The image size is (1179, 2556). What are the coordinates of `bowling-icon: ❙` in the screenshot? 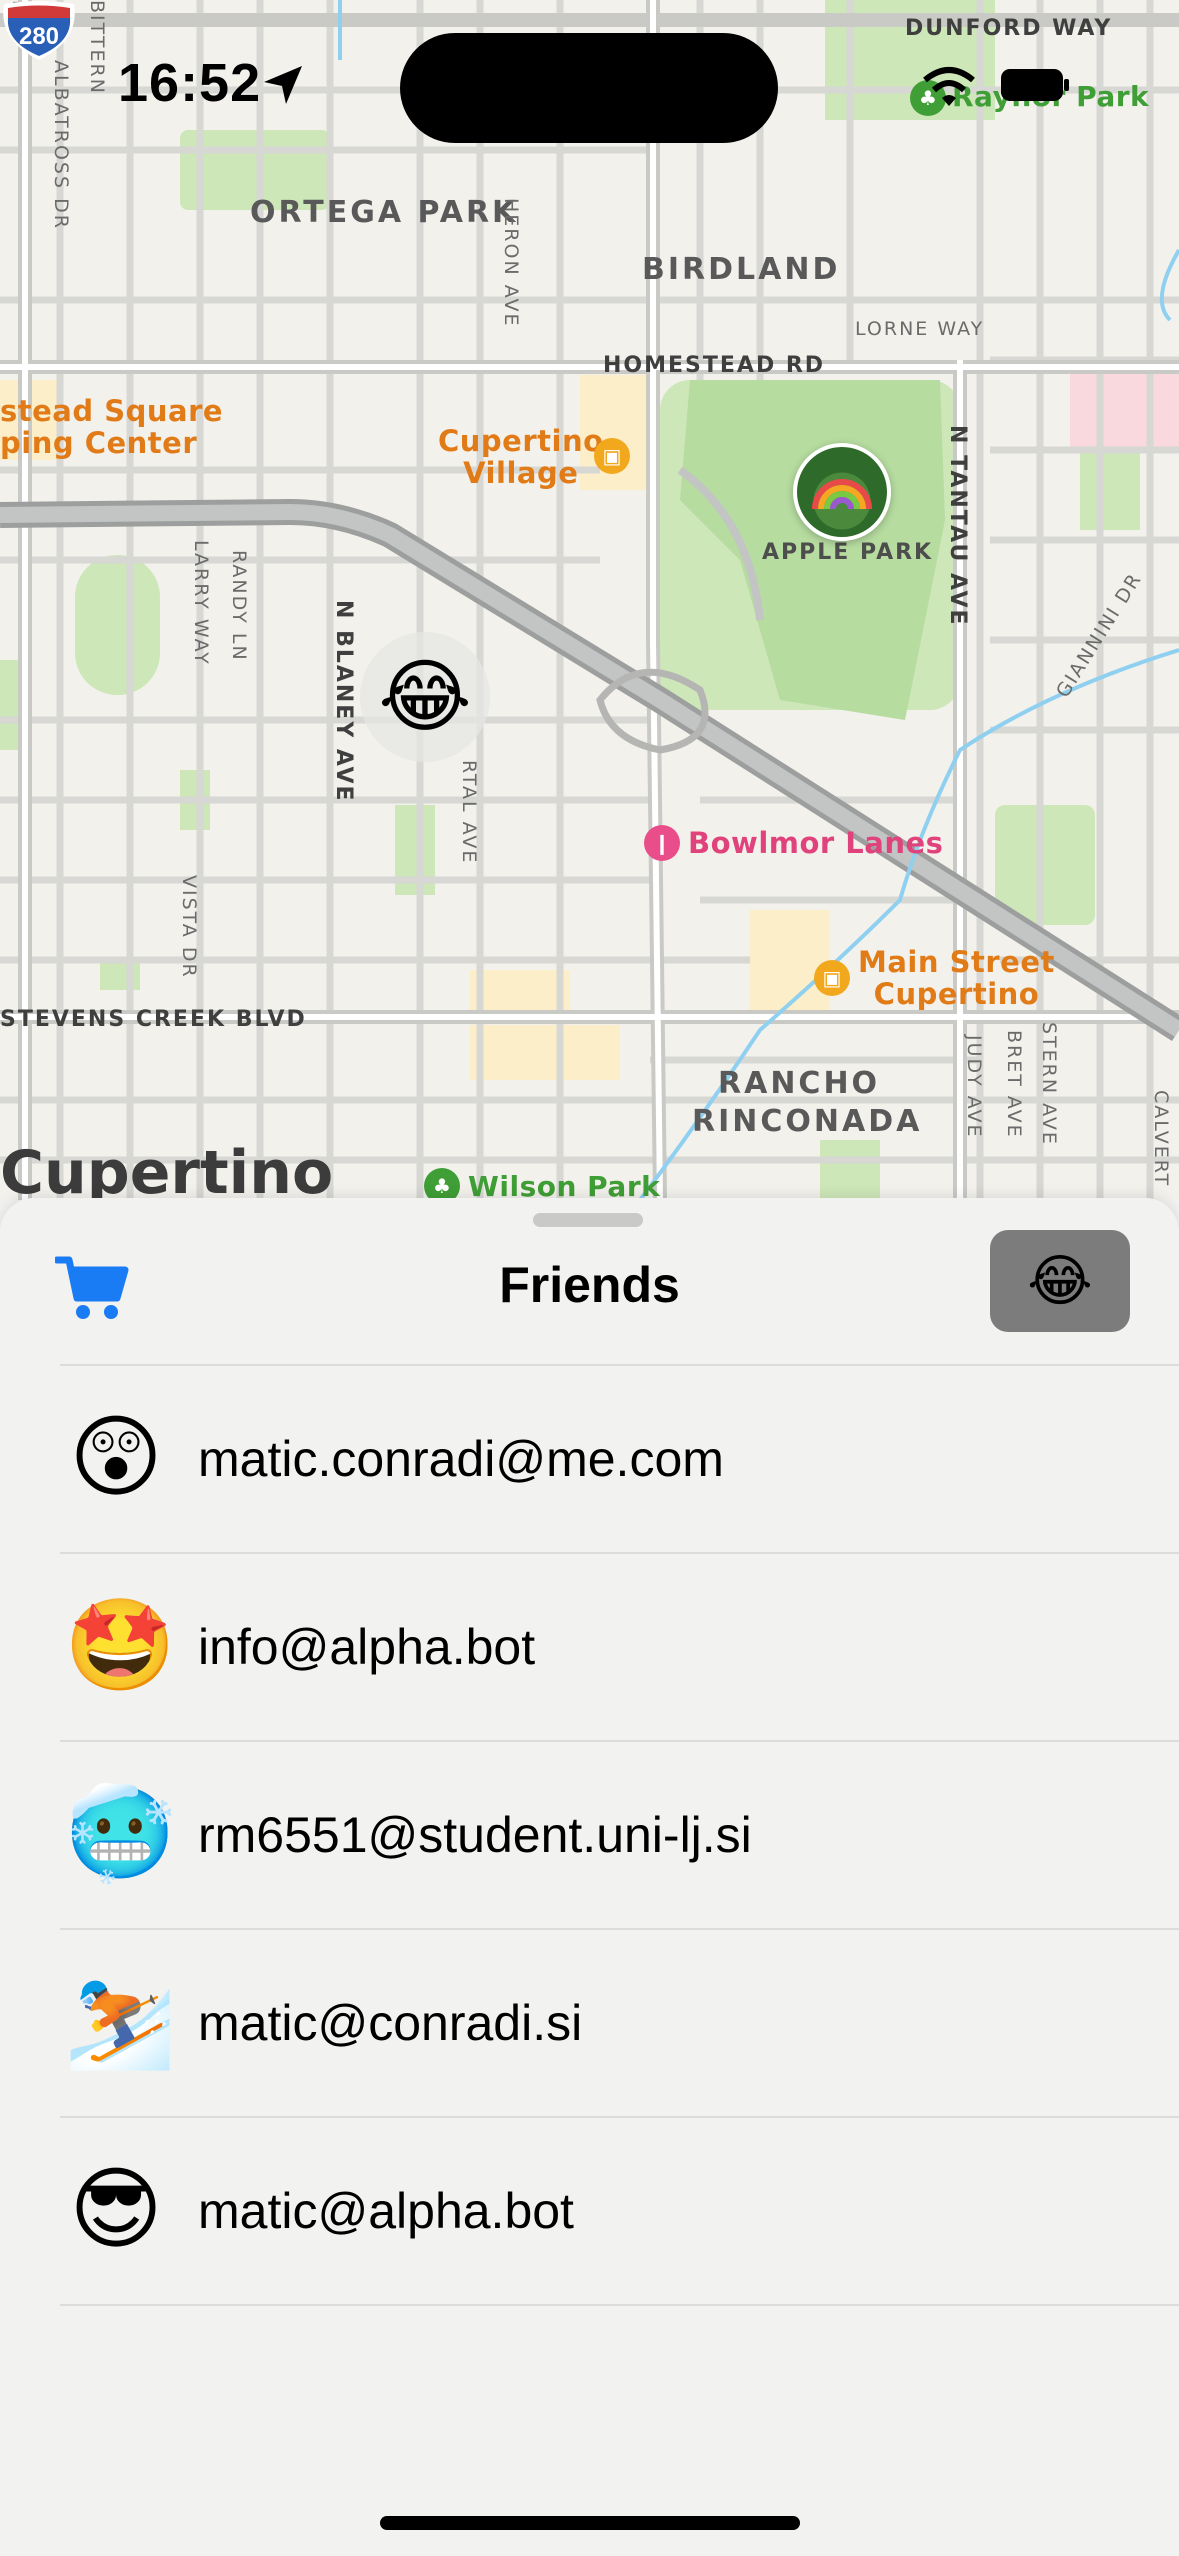 It's located at (662, 843).